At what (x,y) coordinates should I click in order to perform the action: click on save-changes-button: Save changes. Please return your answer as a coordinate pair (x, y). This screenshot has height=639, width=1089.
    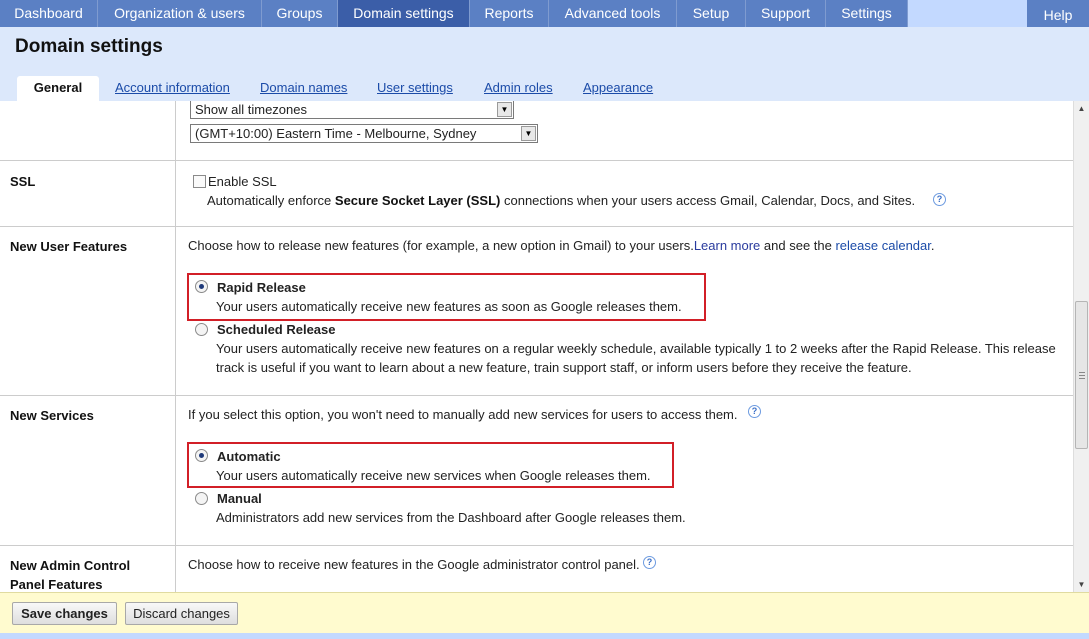
    Looking at the image, I should click on (64, 613).